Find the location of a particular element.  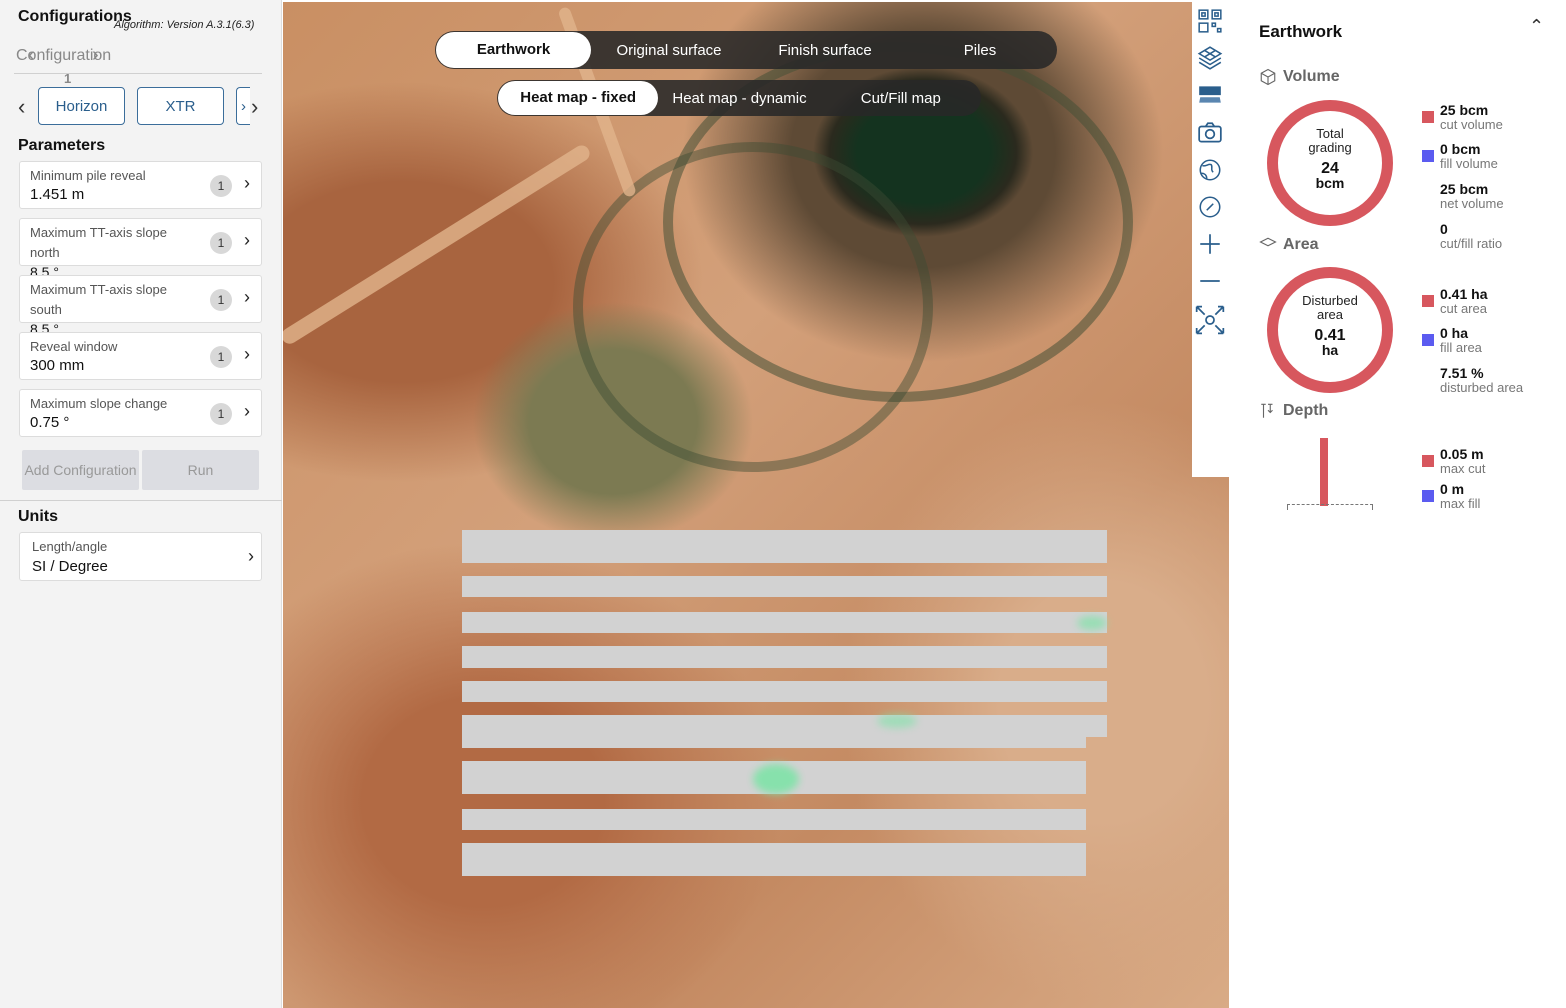

cut-area-stat: 0.41 ha cut area is located at coordinates (1463, 301).